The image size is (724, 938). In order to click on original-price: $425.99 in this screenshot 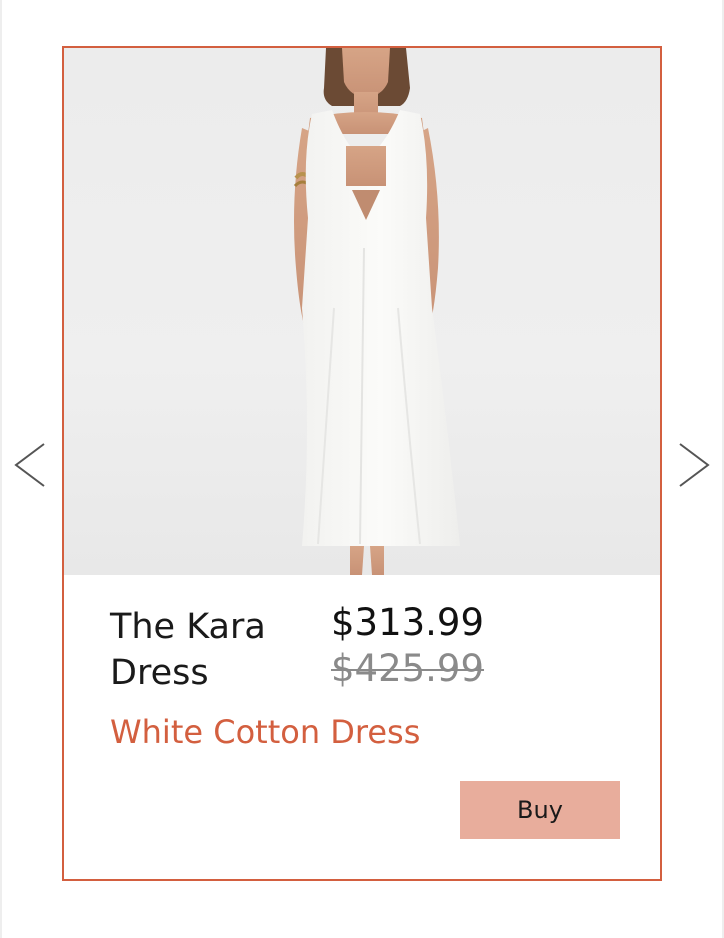, I will do `click(408, 668)`.